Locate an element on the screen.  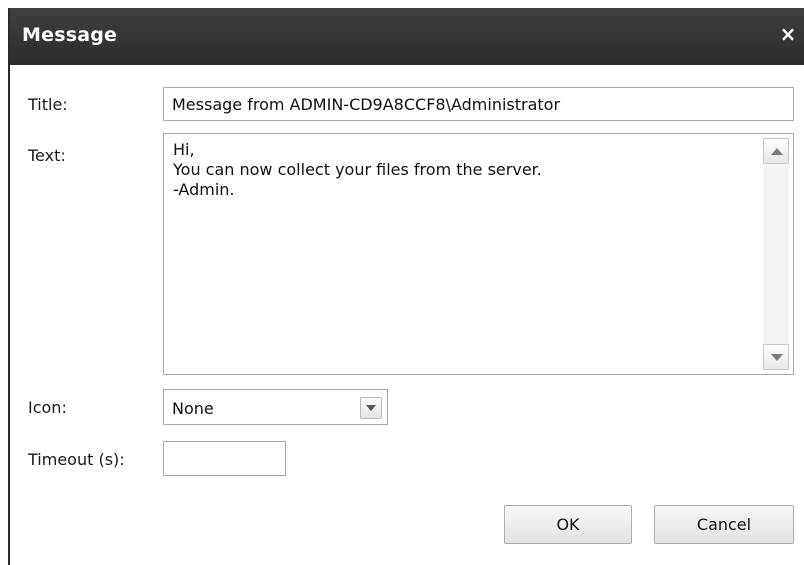
arrow-up-icon is located at coordinates (777, 151).